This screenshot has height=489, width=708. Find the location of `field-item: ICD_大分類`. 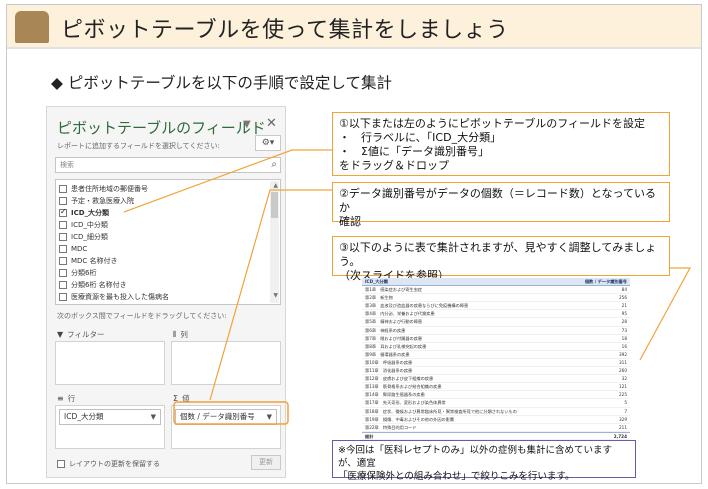

field-item: ICD_大分類 is located at coordinates (84, 212).